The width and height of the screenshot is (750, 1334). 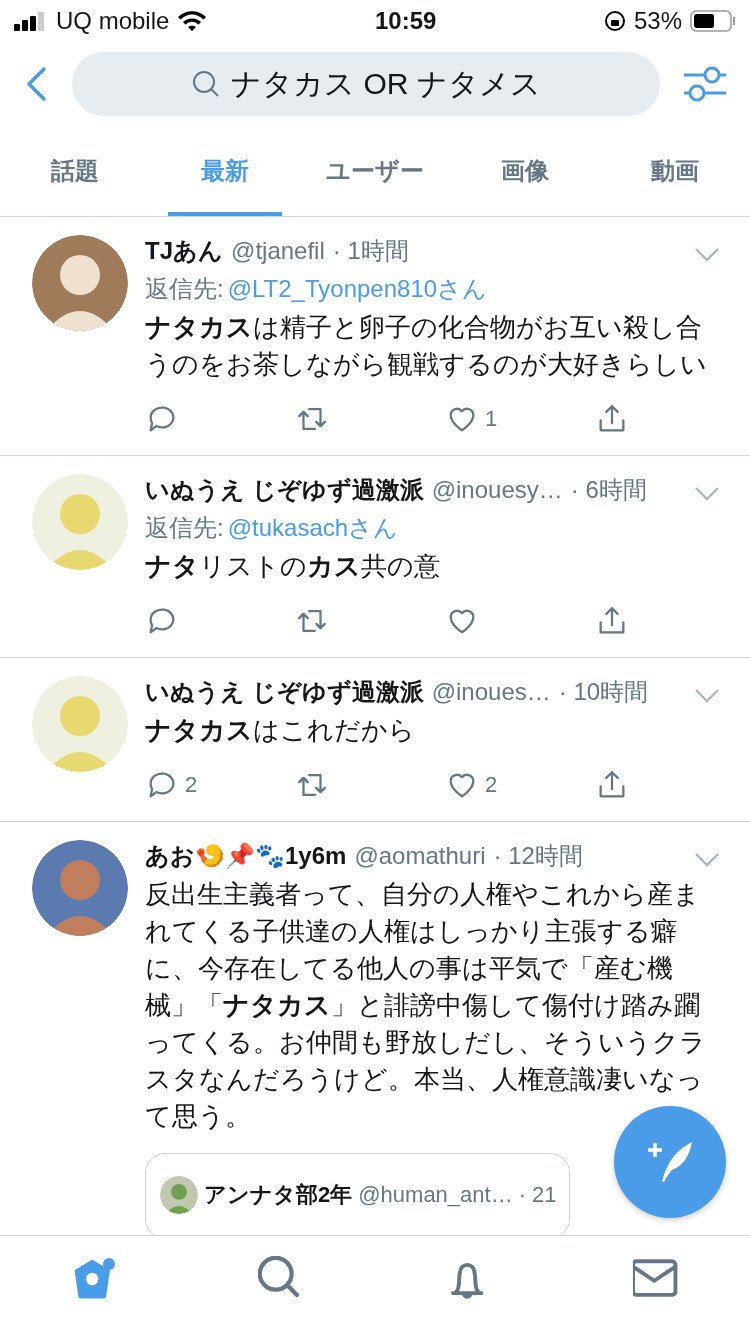 I want to click on battery-icon, so click(x=713, y=21).